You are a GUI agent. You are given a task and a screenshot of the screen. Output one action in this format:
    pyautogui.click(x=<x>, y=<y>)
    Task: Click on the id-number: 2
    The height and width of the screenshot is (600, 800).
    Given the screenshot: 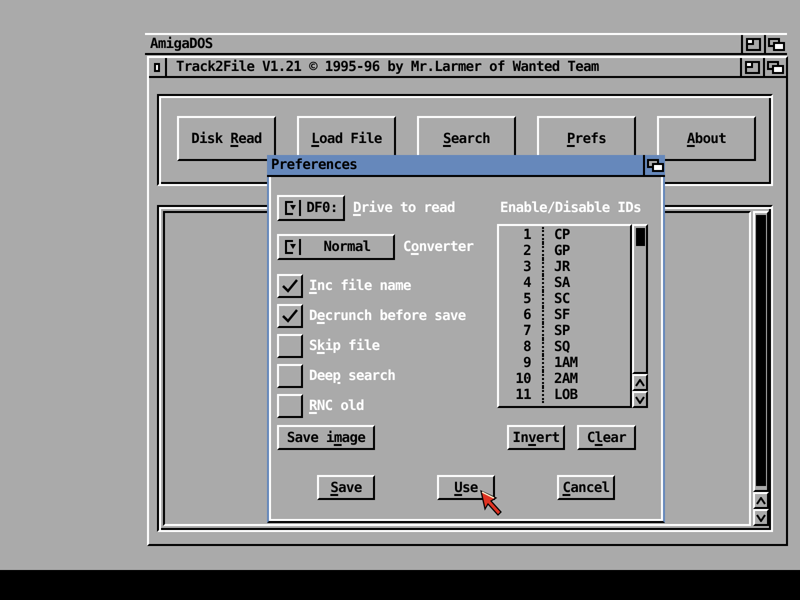 What is the action you would take?
    pyautogui.click(x=520, y=251)
    